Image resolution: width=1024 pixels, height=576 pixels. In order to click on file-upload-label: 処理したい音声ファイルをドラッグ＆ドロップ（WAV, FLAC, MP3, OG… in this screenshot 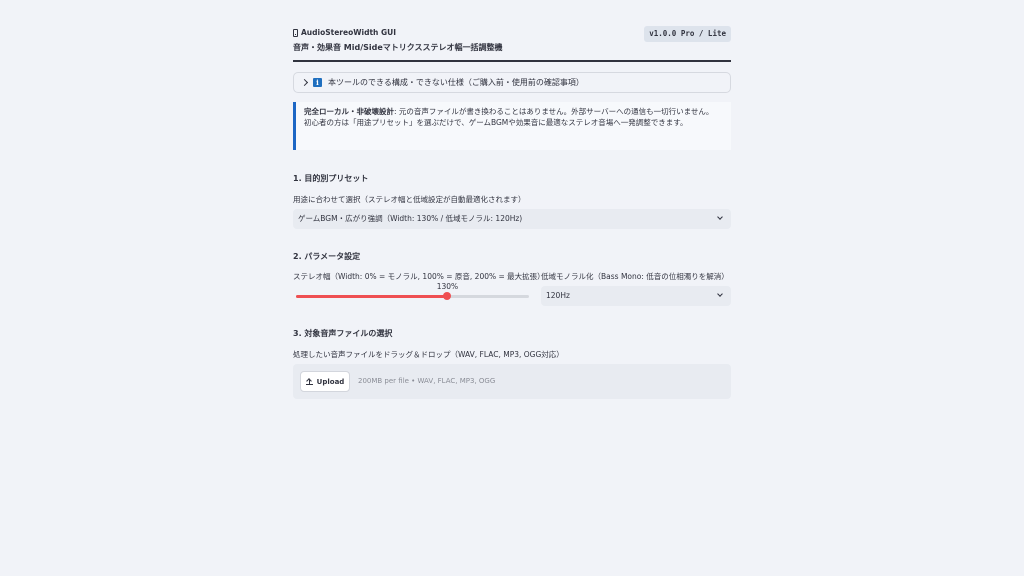, I will do `click(428, 354)`.